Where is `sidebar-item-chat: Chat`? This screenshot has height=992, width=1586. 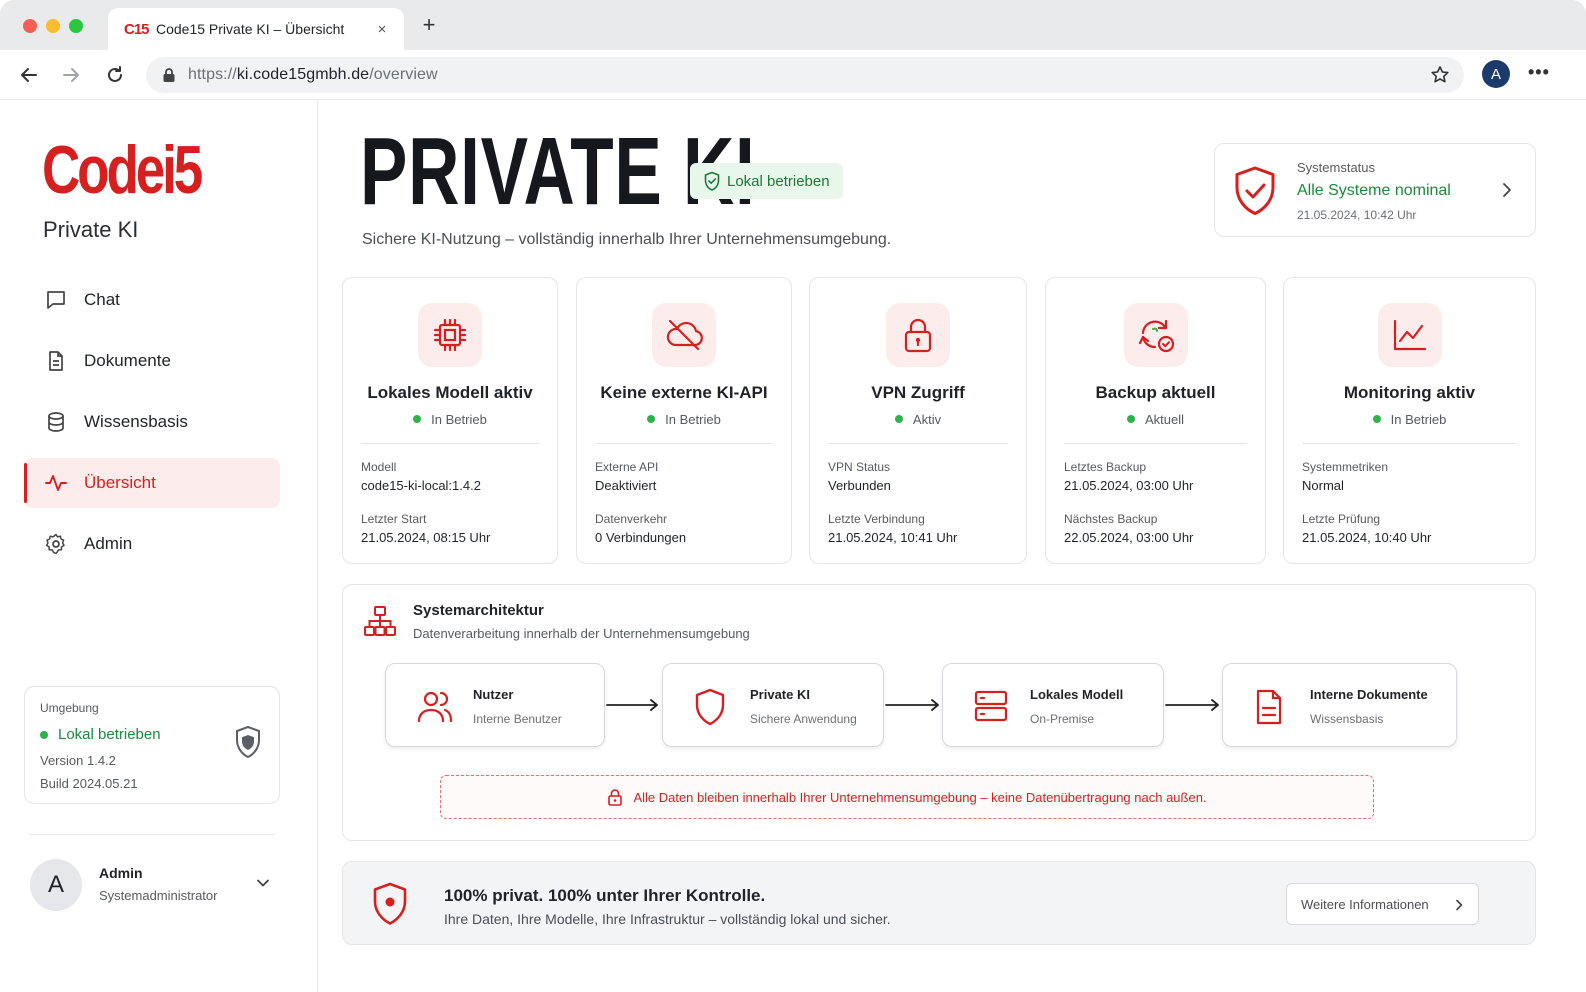 sidebar-item-chat: Chat is located at coordinates (152, 300).